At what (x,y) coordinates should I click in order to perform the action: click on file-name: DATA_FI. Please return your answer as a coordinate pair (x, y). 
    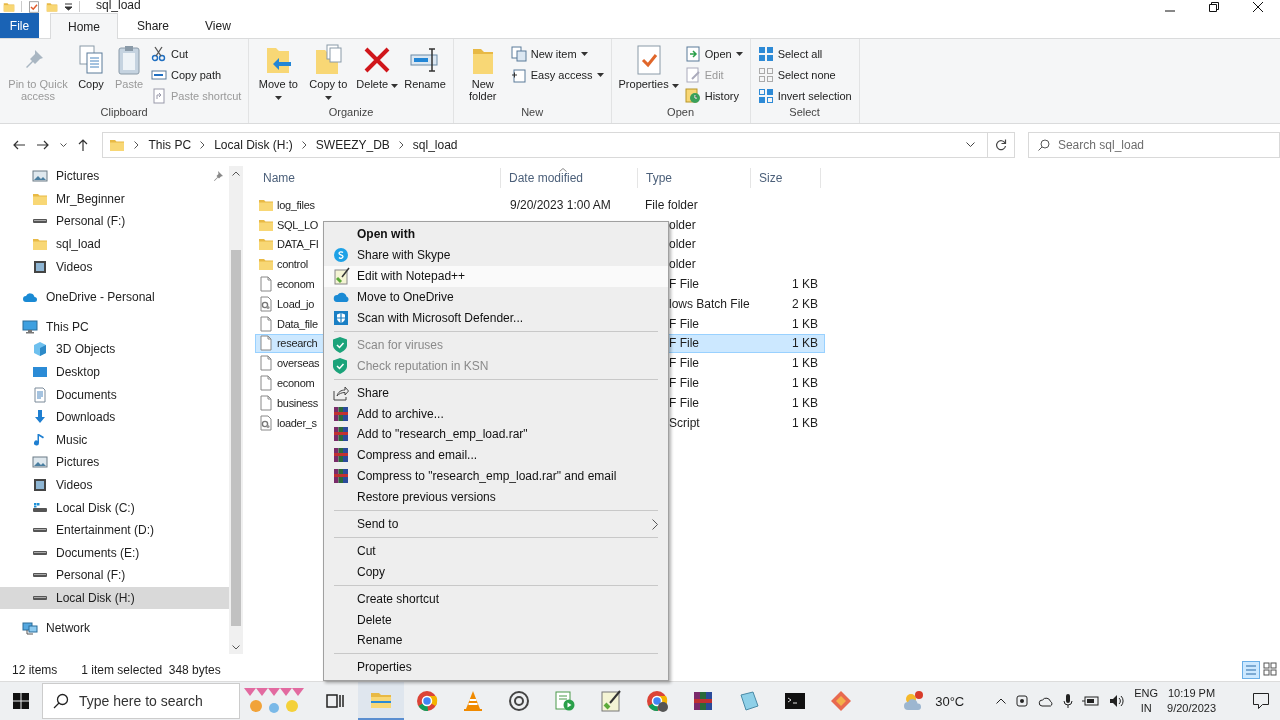
    Looking at the image, I should click on (298, 244).